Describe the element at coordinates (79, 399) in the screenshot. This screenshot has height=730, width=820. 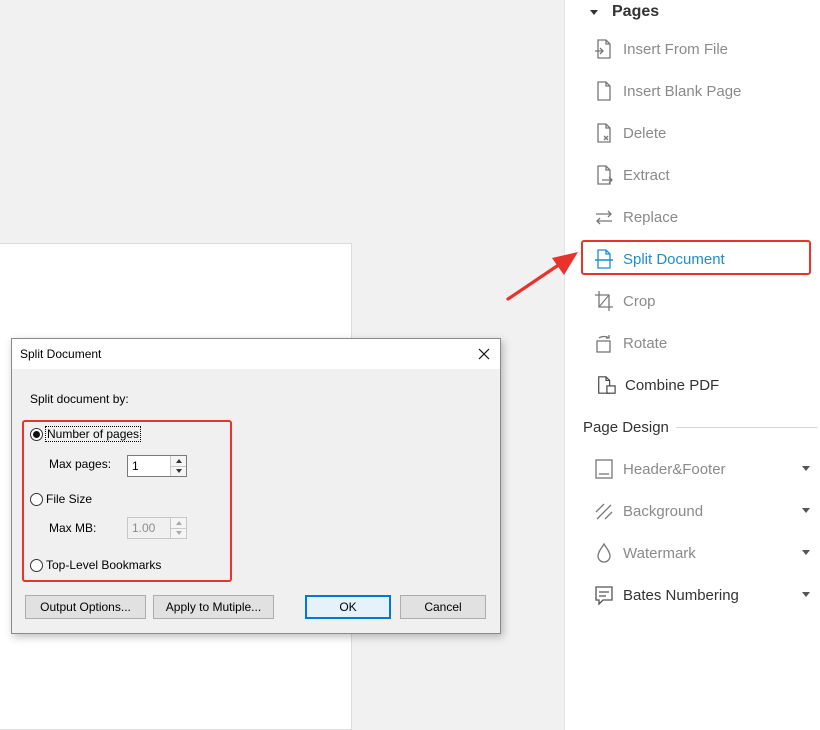
I see `split-by-label: Split document by:` at that location.